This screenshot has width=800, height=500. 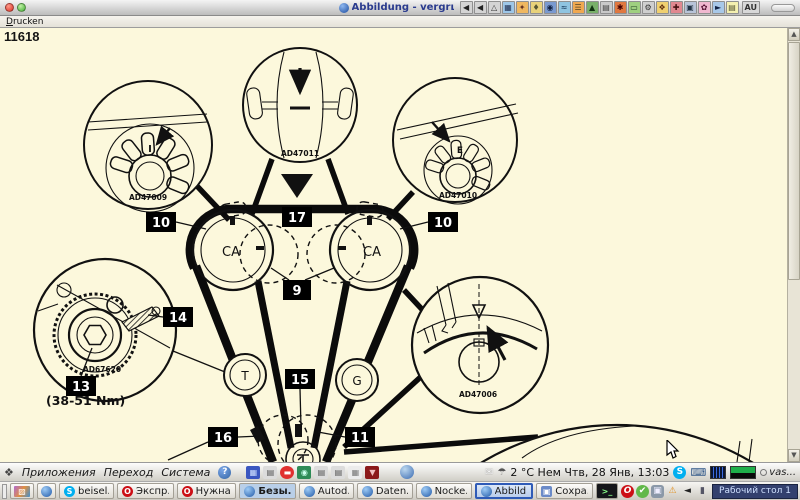 I want to click on printer3-launcher-icon: ▤, so click(x=338, y=472).